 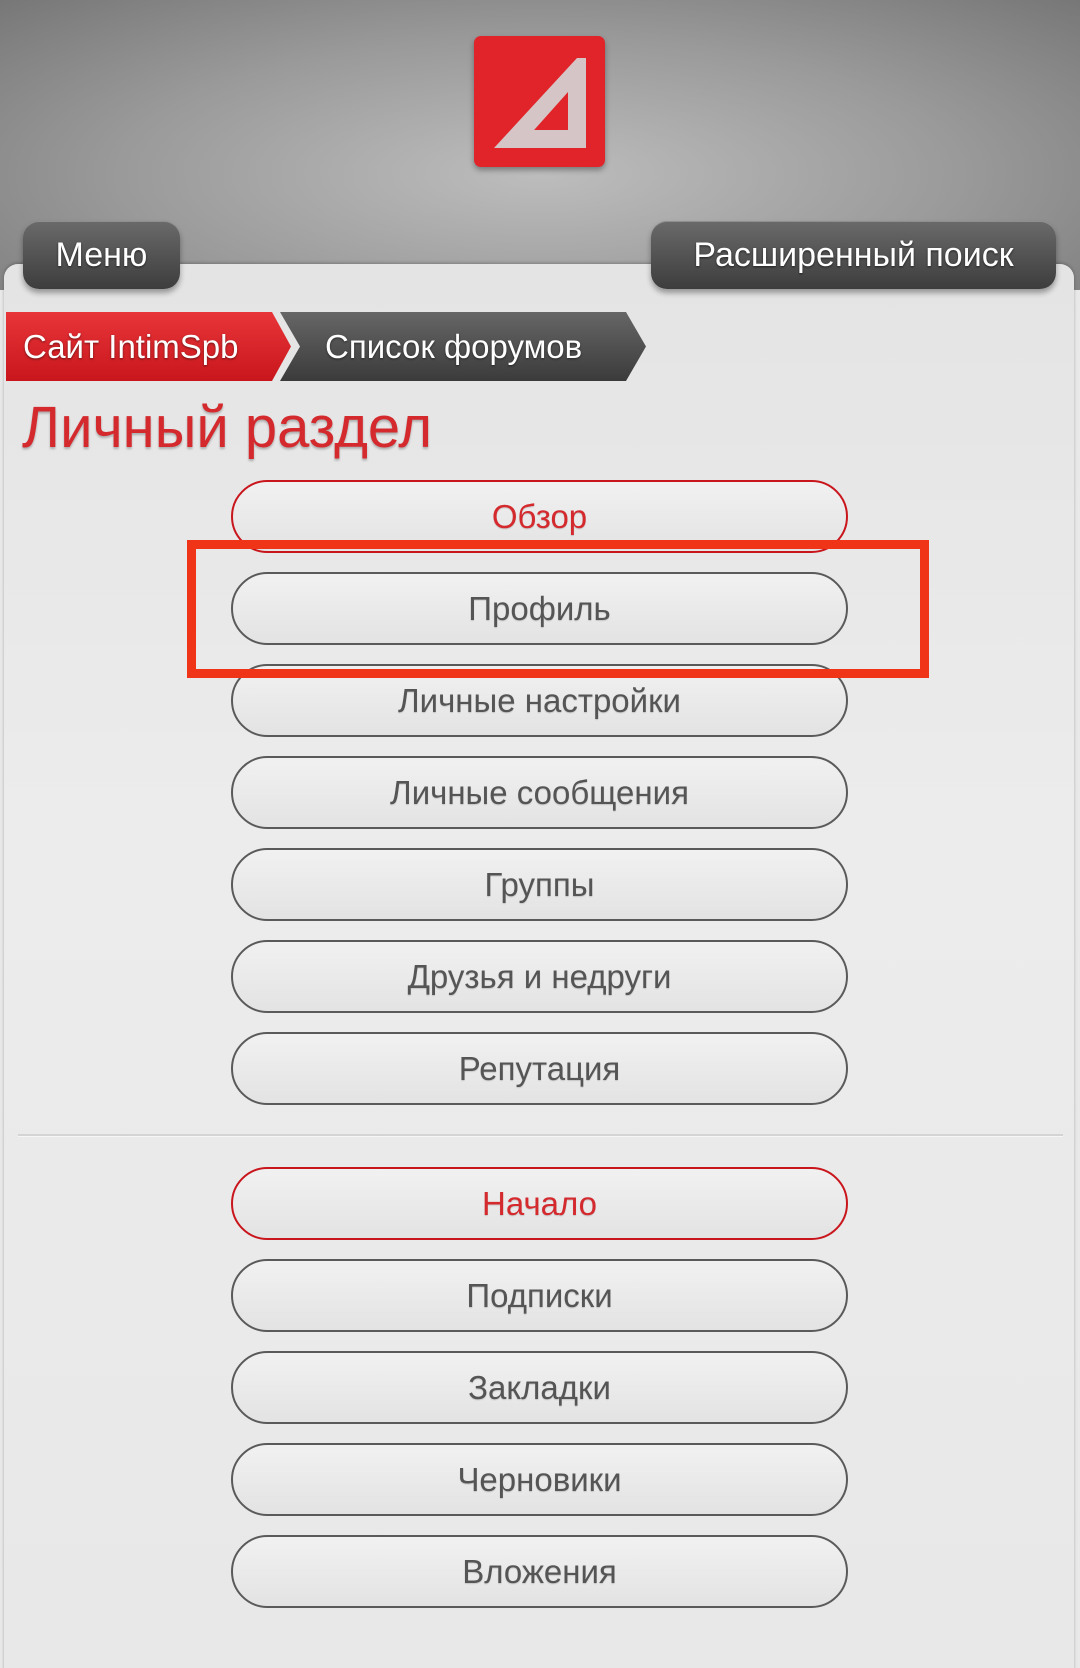 I want to click on page-title: Личный раздел, so click(x=227, y=427).